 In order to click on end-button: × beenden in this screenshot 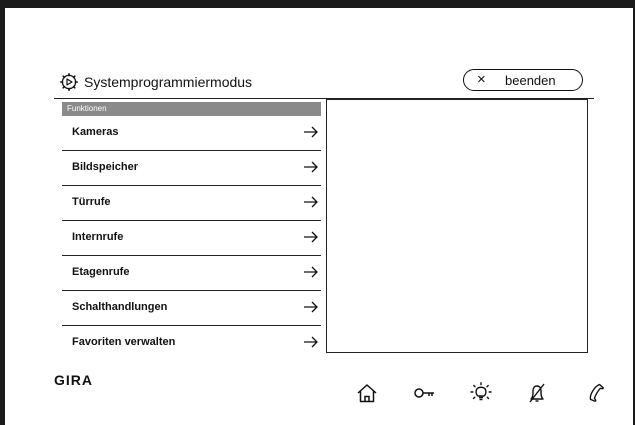, I will do `click(523, 80)`.